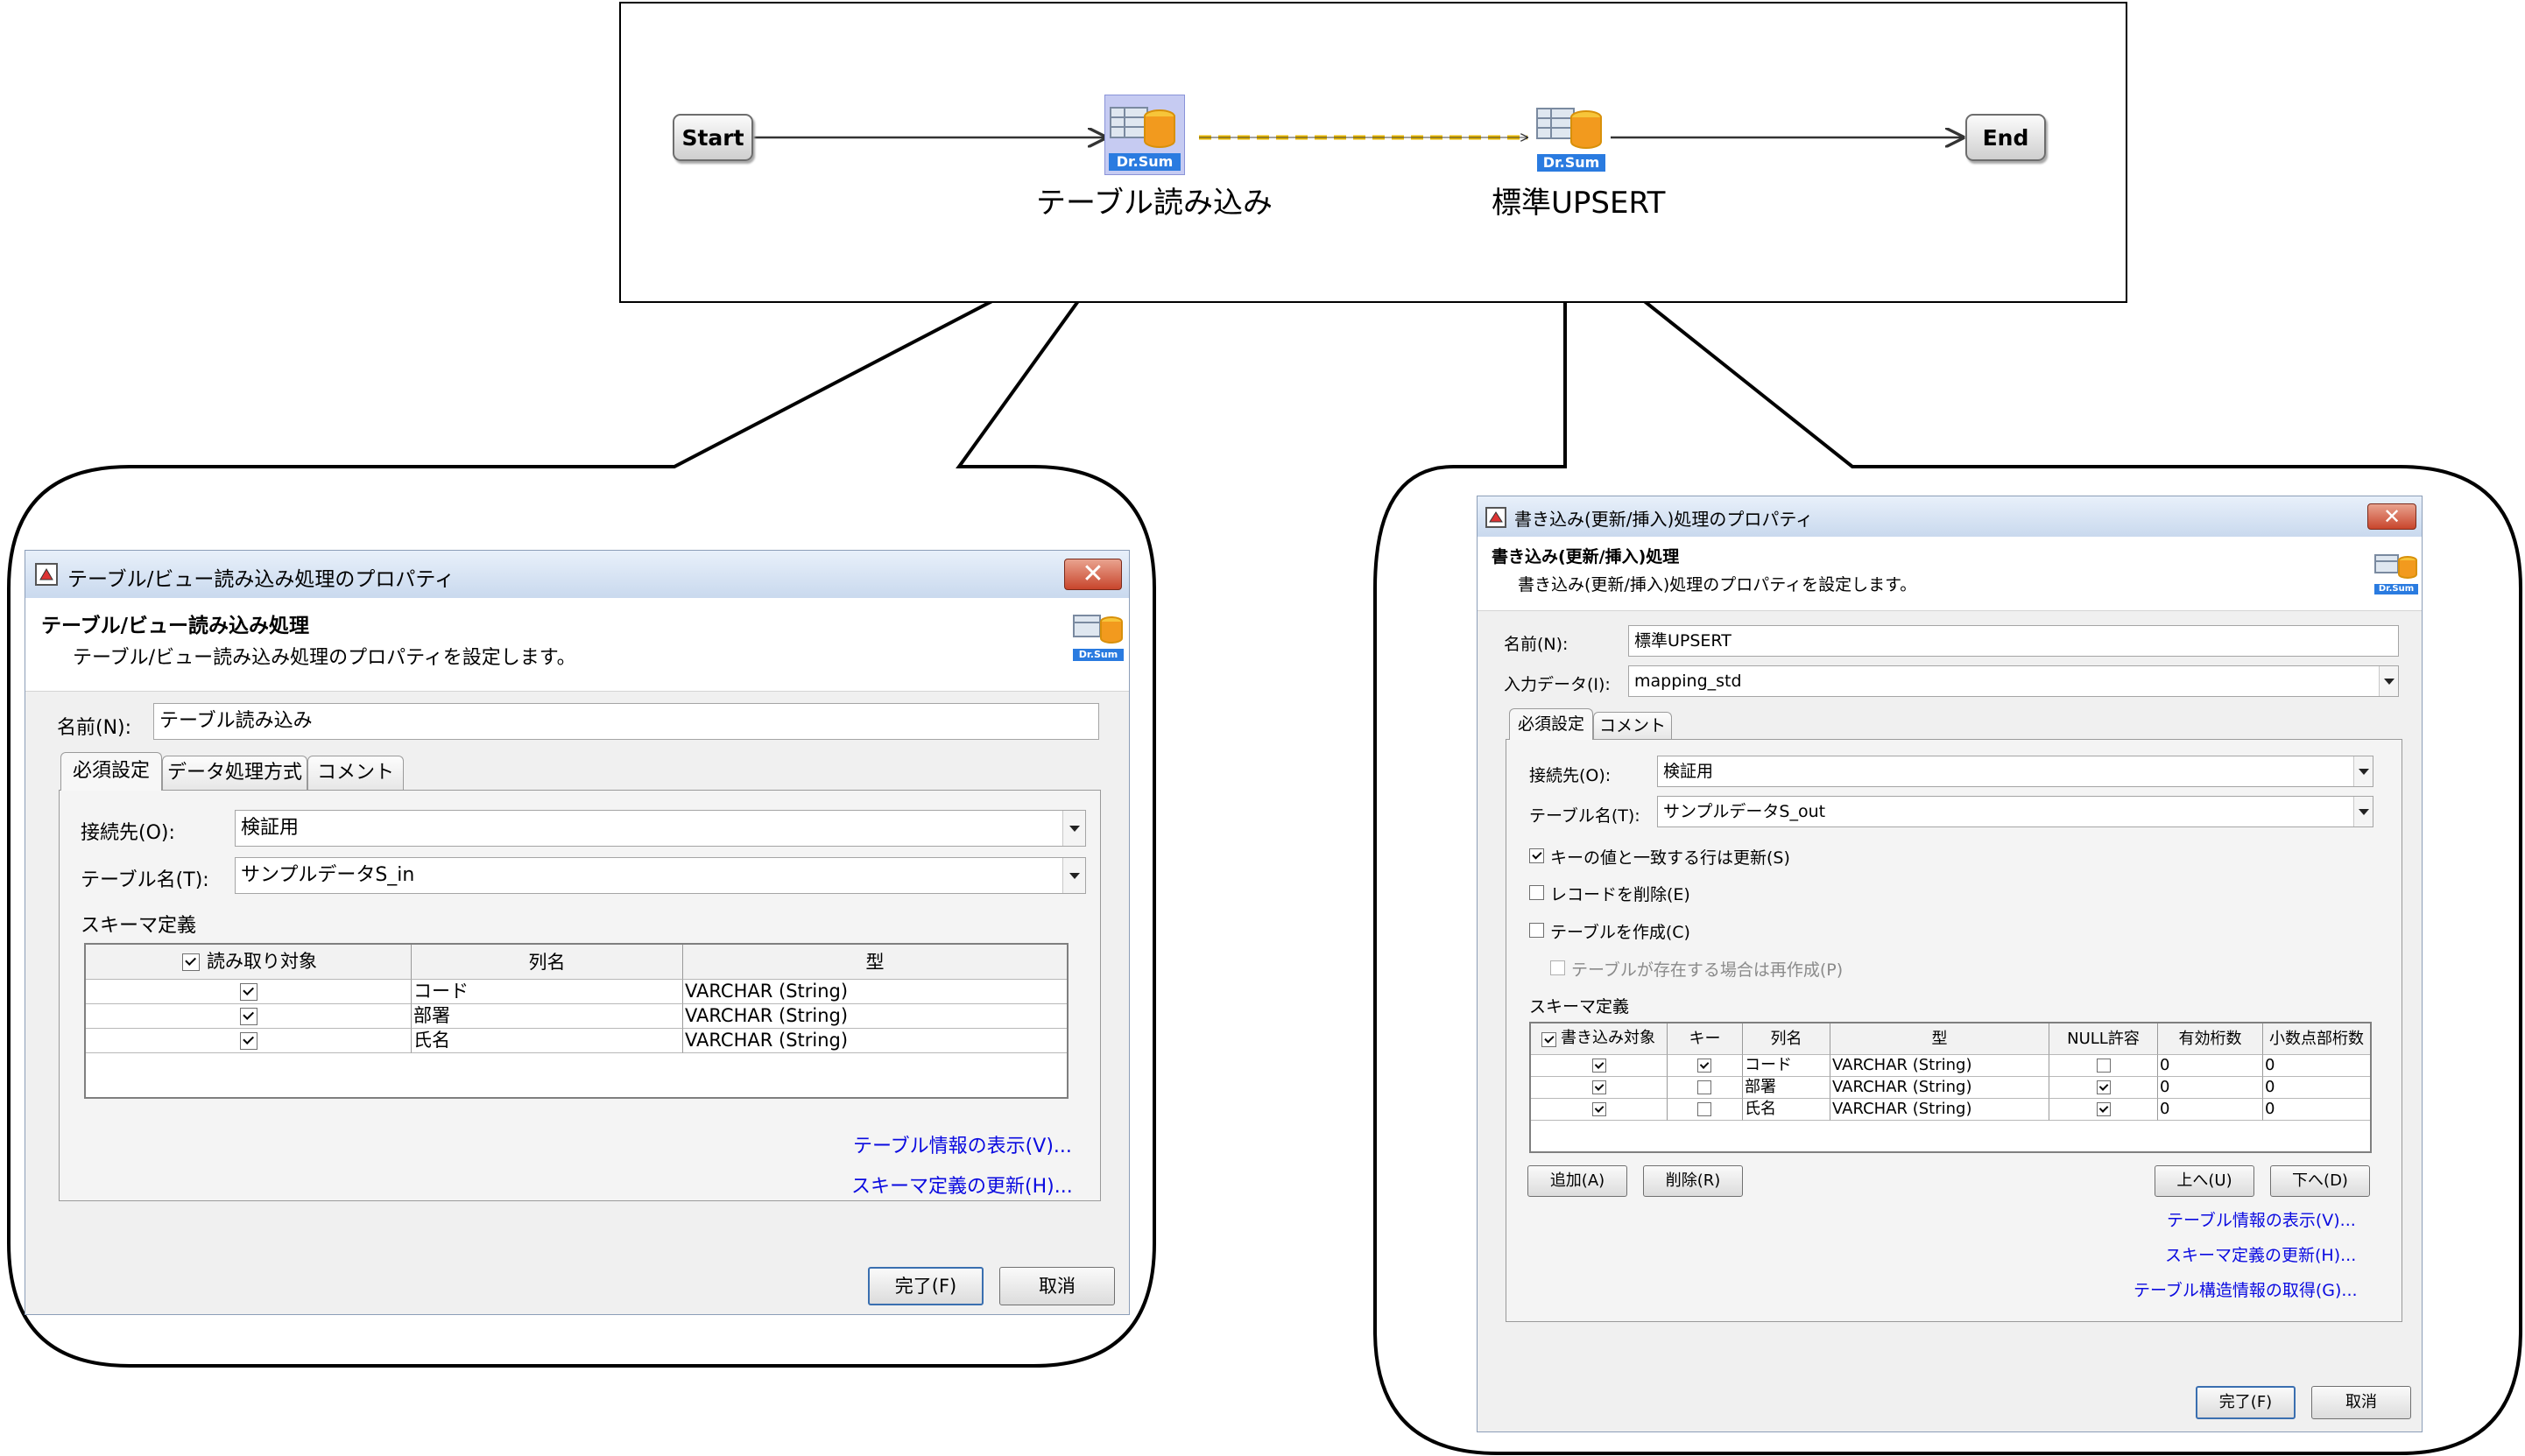 The width and height of the screenshot is (2525, 1456). Describe the element at coordinates (1688, 681) in the screenshot. I see `input-data-value: mapping_std` at that location.